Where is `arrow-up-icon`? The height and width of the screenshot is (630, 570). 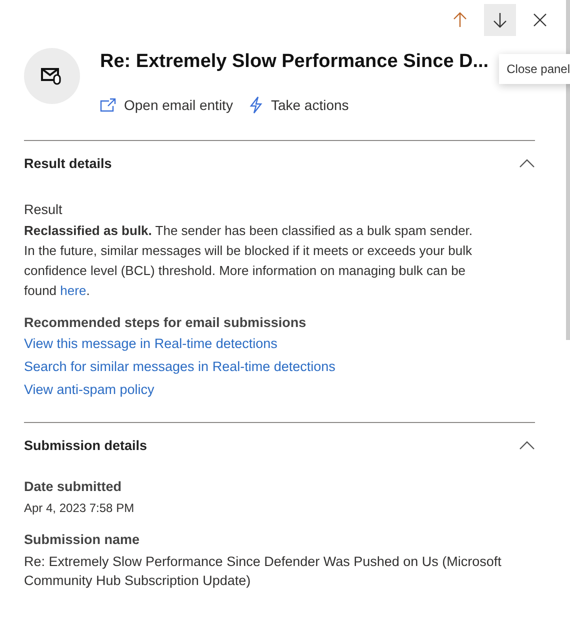
arrow-up-icon is located at coordinates (460, 20).